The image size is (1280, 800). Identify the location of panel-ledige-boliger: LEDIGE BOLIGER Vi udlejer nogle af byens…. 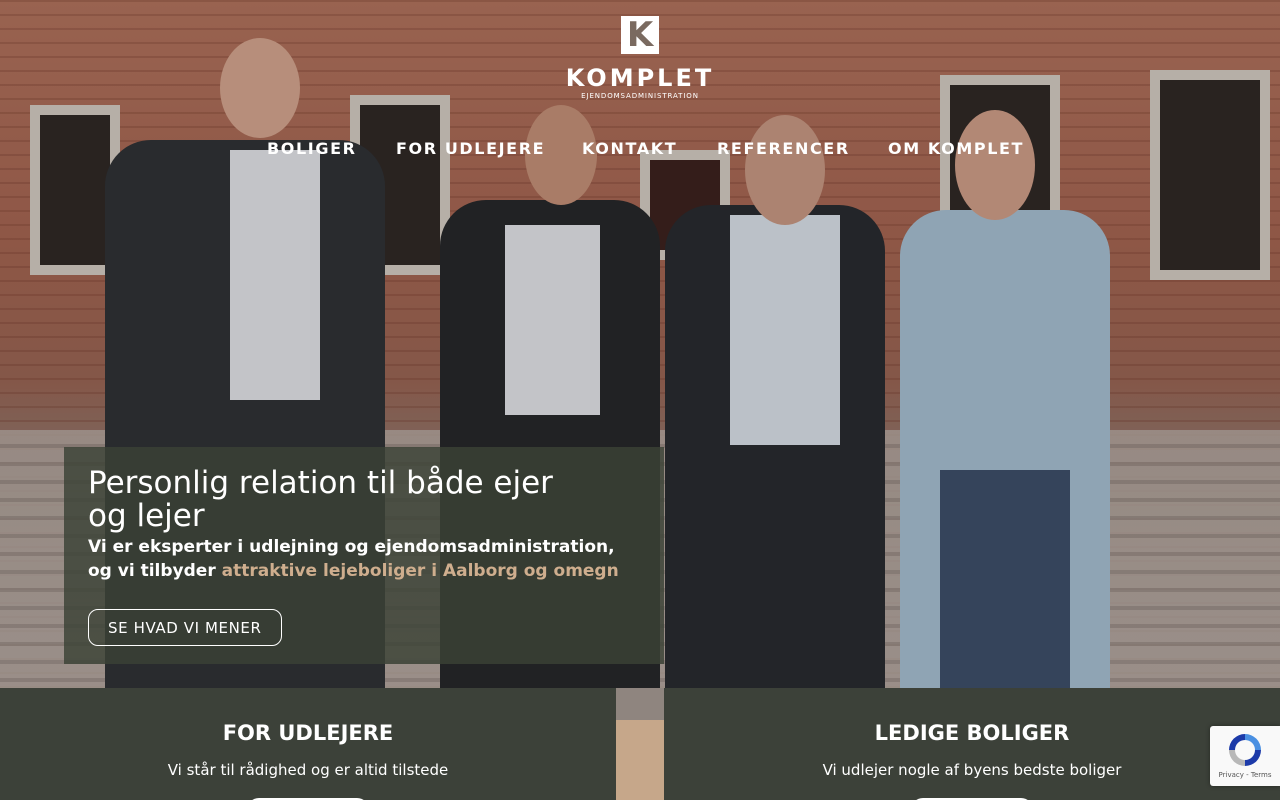
(972, 744).